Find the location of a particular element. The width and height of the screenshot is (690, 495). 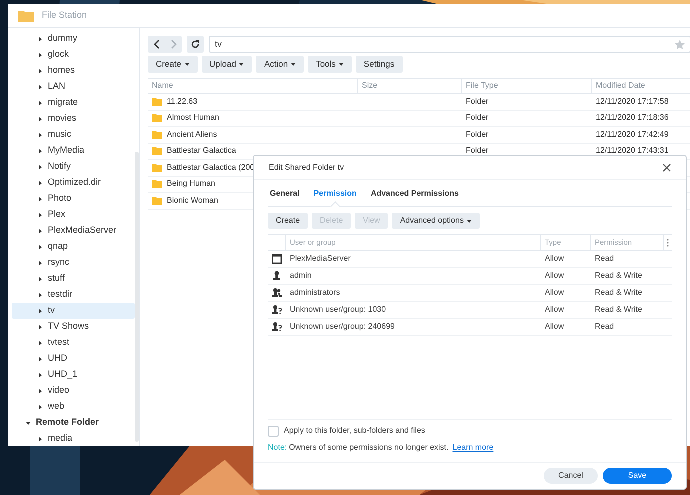

dialog-button: Advanced options is located at coordinates (436, 221).